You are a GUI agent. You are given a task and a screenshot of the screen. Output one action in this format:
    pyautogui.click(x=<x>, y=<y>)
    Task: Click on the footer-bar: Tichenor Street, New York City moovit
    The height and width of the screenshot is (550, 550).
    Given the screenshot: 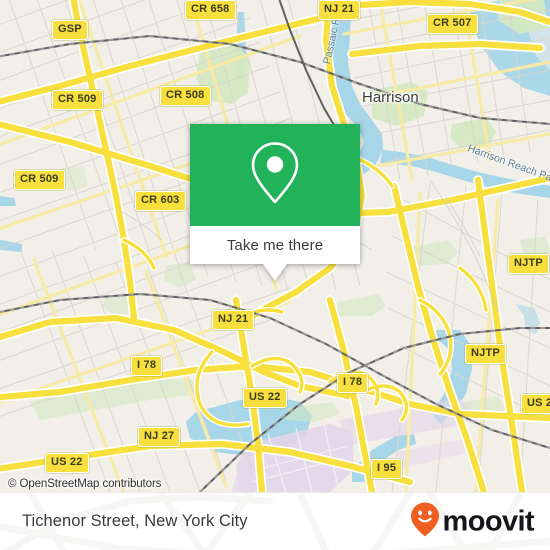 What is the action you would take?
    pyautogui.click(x=275, y=521)
    